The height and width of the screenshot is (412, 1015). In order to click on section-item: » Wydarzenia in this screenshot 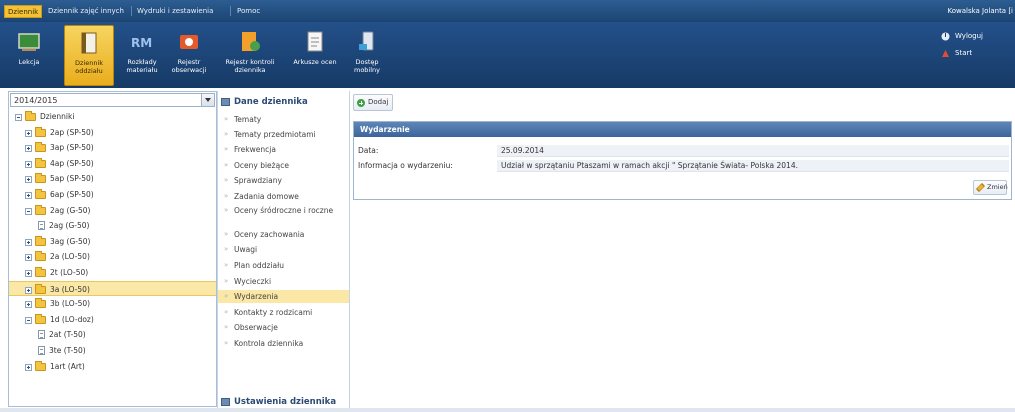, I will do `click(283, 296)`.